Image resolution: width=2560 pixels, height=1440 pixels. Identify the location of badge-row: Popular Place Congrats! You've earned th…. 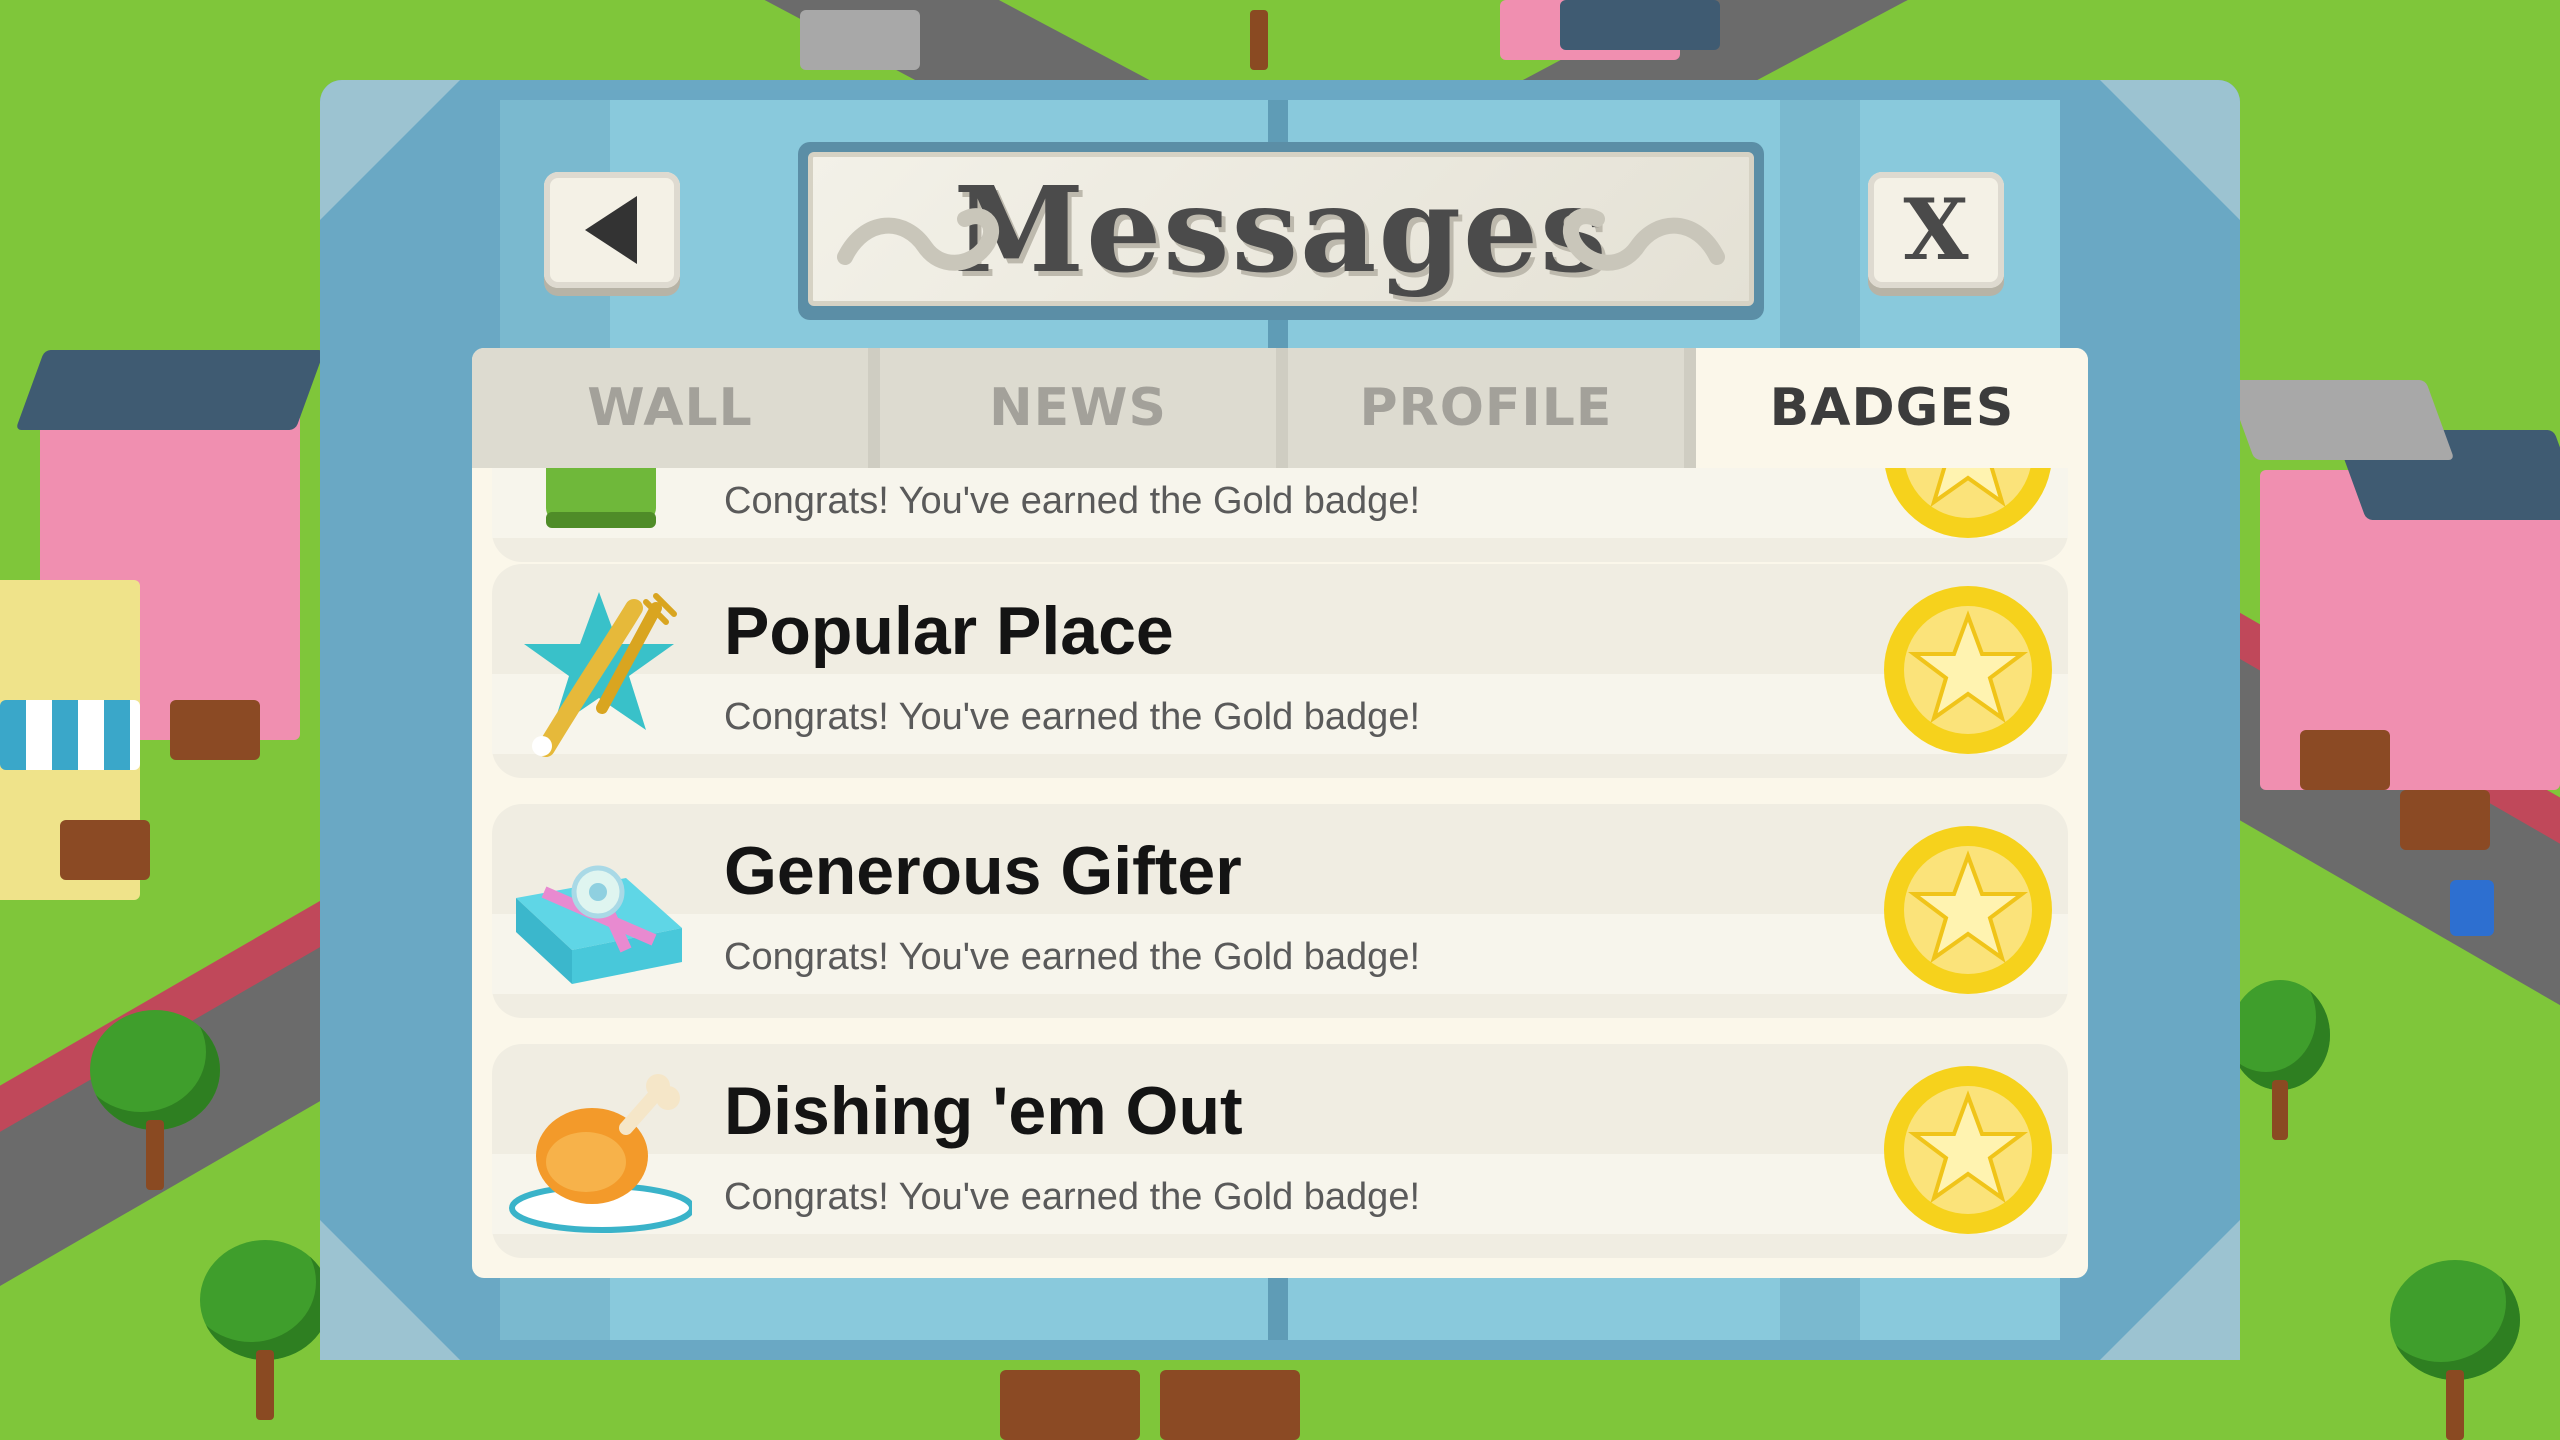
(1280, 671).